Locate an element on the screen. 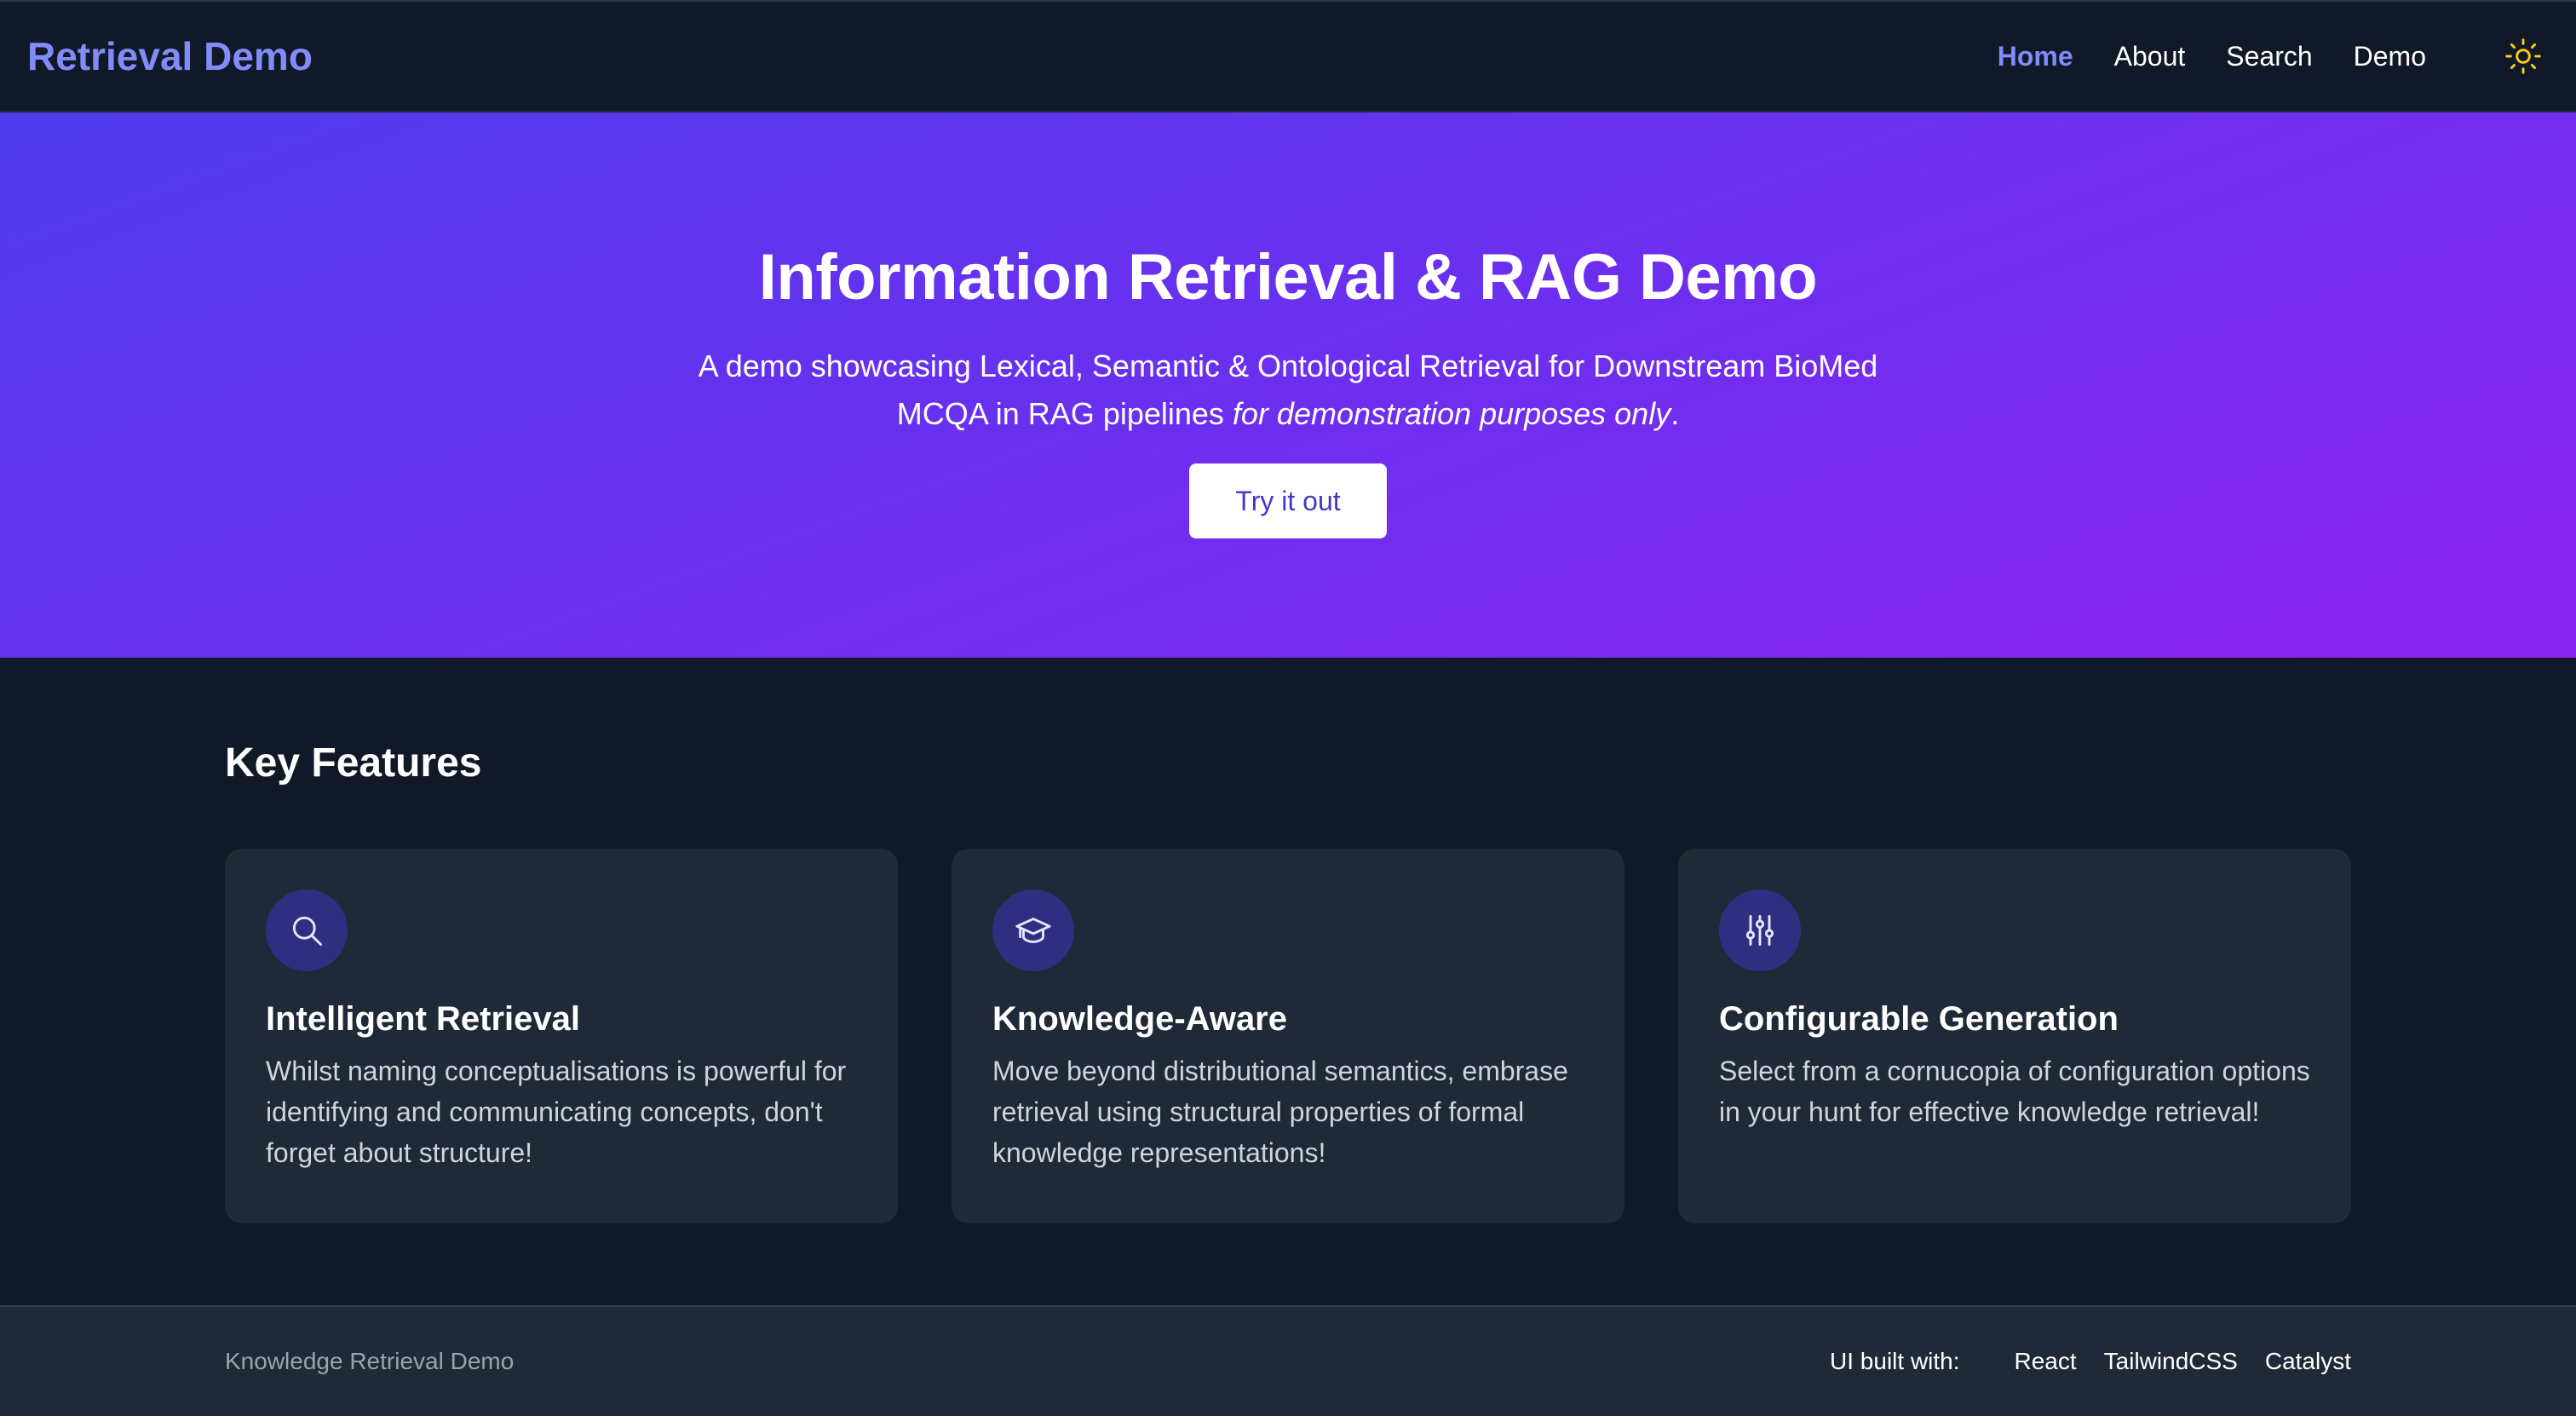  try-it-out-button: Try it out is located at coordinates (1288, 500).